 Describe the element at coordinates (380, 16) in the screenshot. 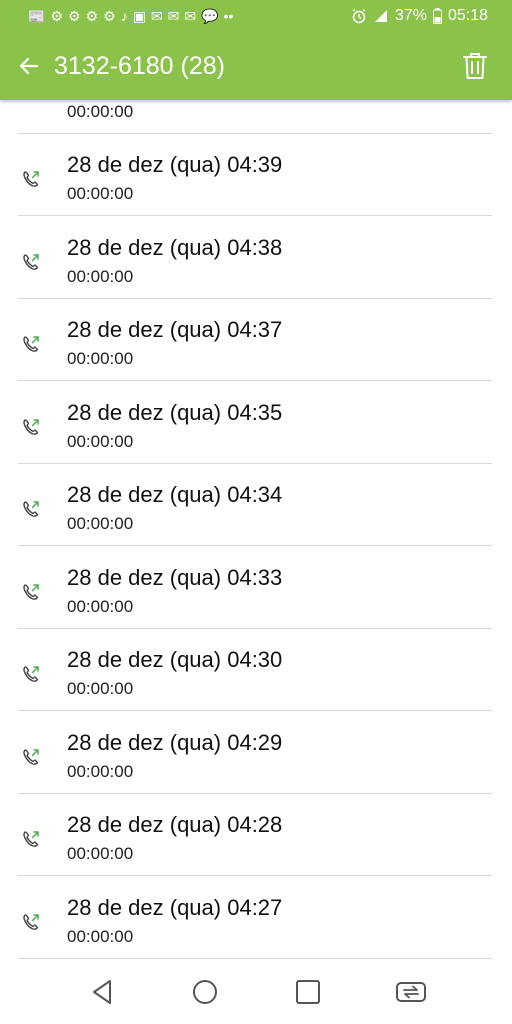

I see `signal-icon` at that location.